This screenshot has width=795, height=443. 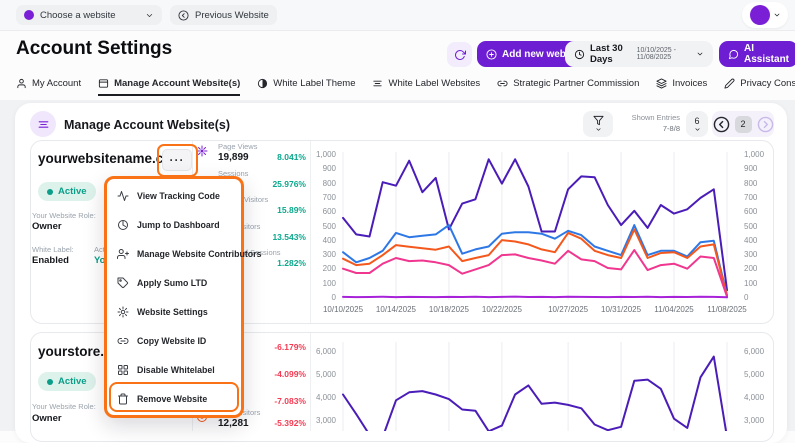 I want to click on x-tick-label: 10/27/2025, so click(x=568, y=309).